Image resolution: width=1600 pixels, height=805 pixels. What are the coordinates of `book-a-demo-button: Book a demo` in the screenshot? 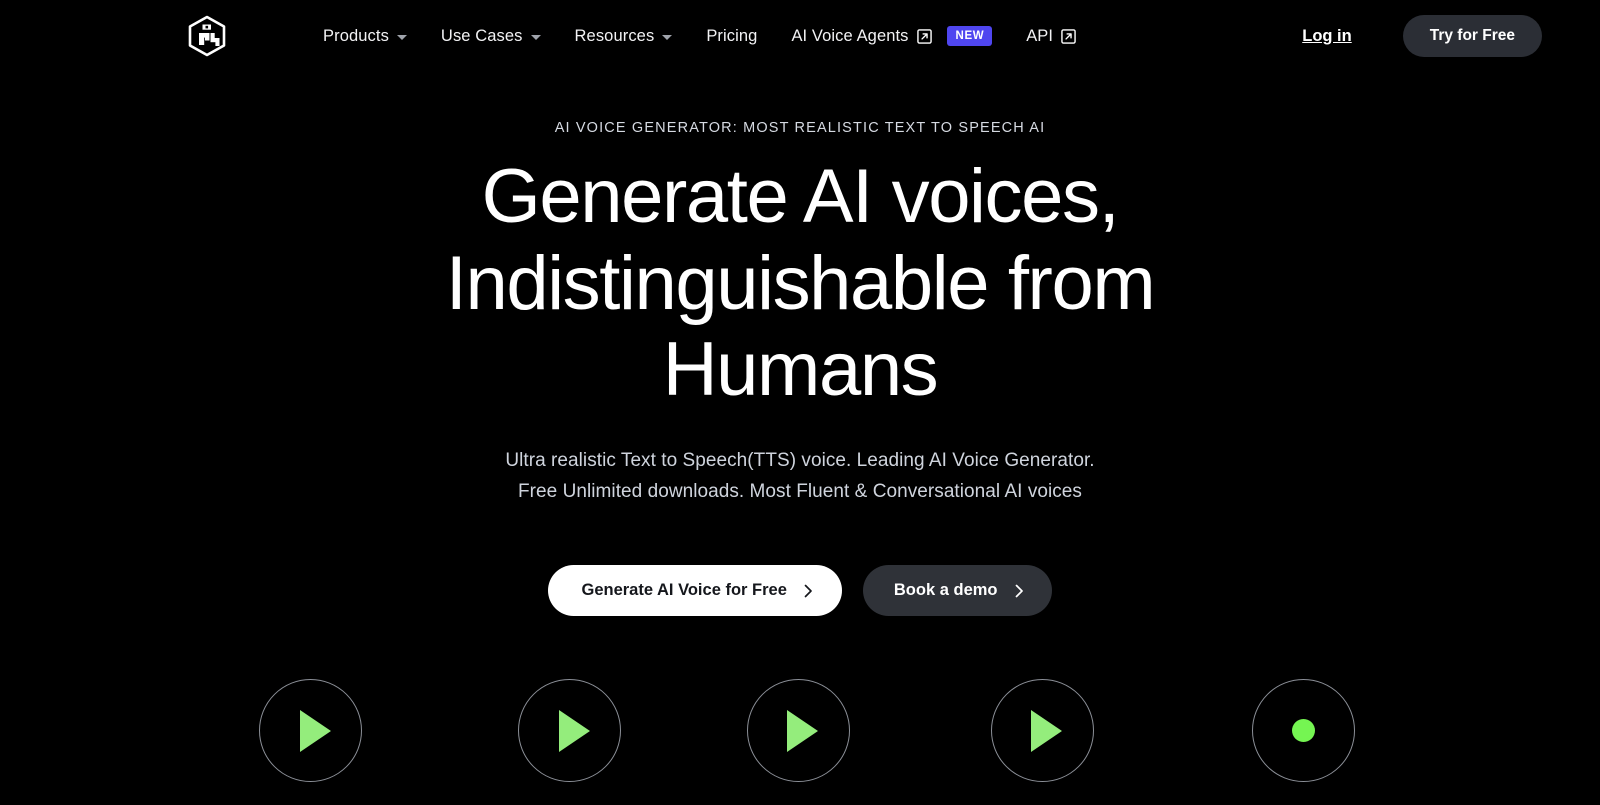 It's located at (957, 591).